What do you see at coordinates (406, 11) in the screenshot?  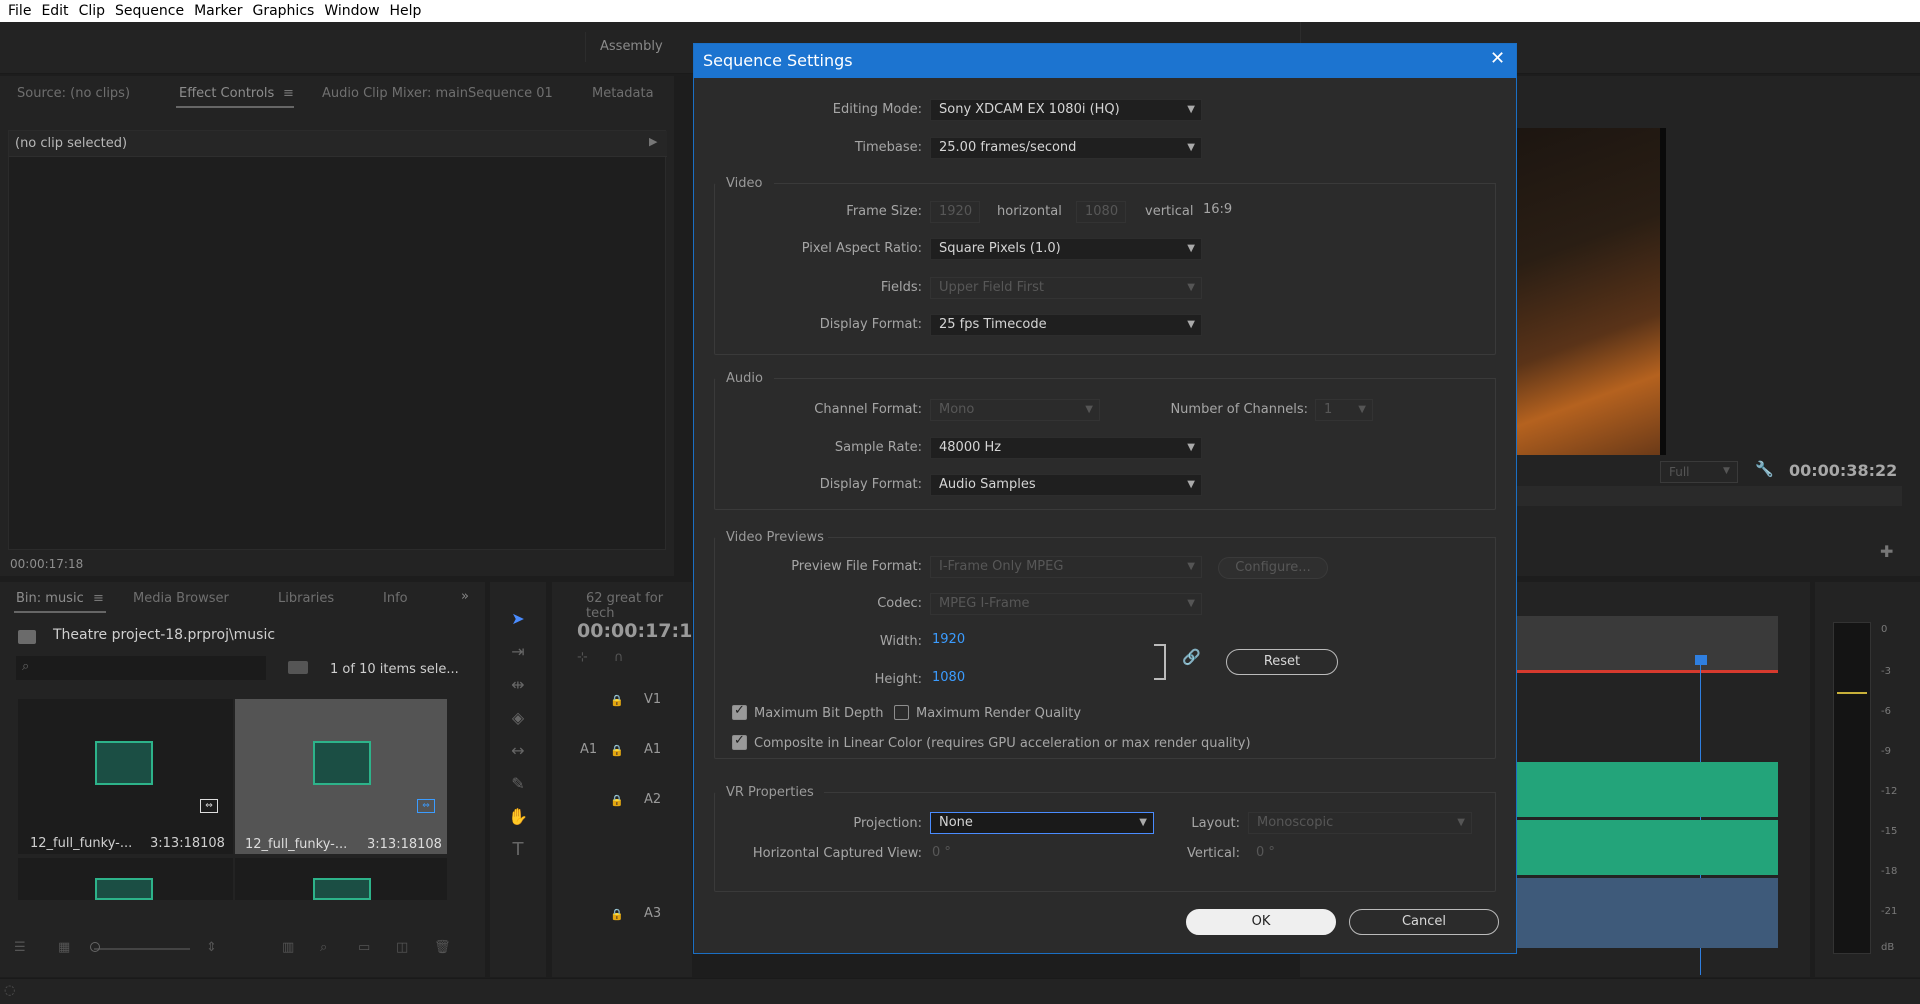 I see `menu-help: Help` at bounding box center [406, 11].